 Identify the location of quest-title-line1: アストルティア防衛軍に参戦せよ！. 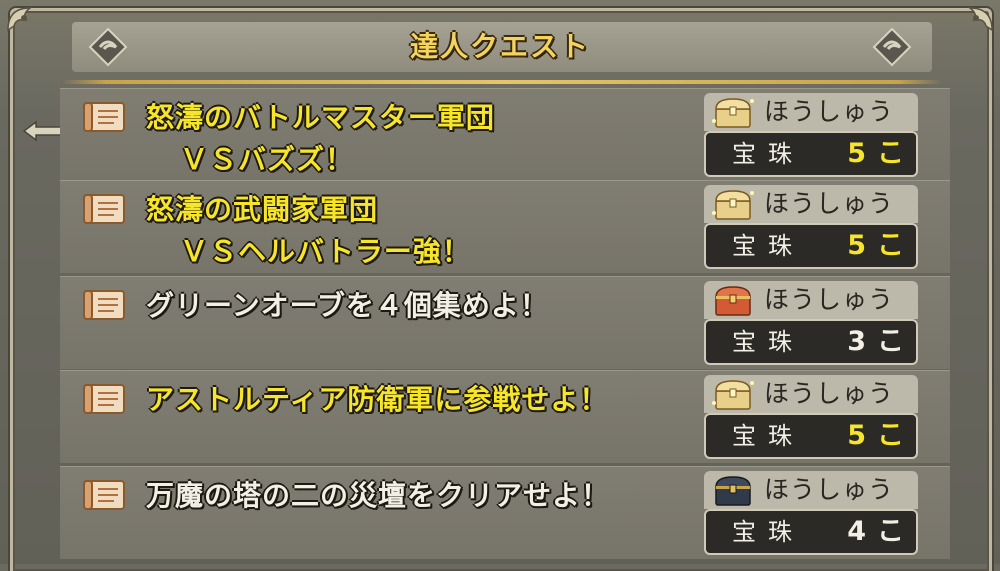
(377, 399).